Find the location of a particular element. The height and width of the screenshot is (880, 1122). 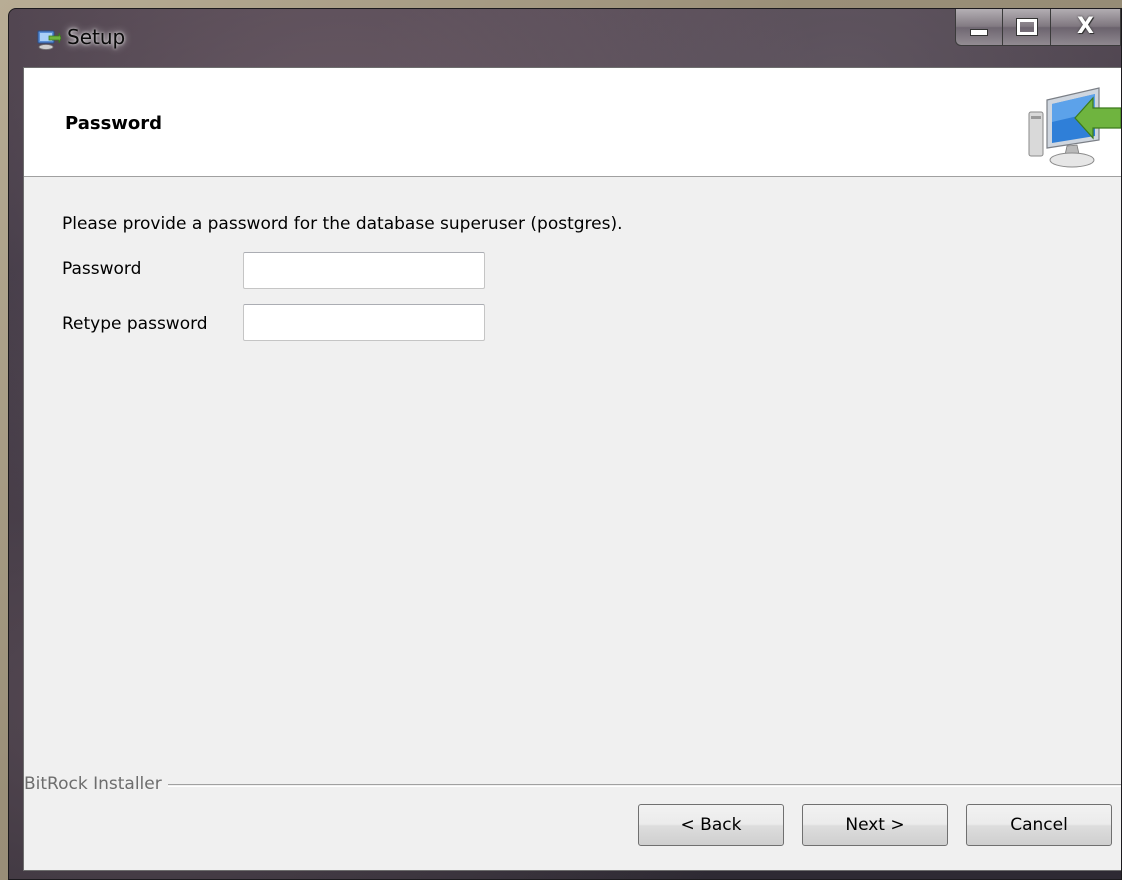

close-button: X is located at coordinates (1086, 27).